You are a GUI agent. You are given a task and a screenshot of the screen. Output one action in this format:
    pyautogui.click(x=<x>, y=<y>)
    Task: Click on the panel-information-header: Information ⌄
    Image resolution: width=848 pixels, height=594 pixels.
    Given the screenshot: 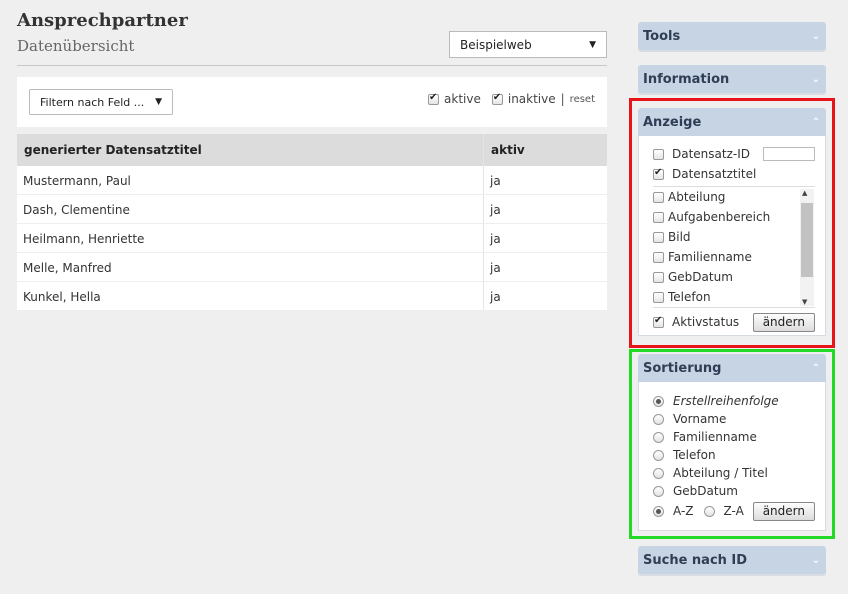 What is the action you would take?
    pyautogui.click(x=732, y=79)
    